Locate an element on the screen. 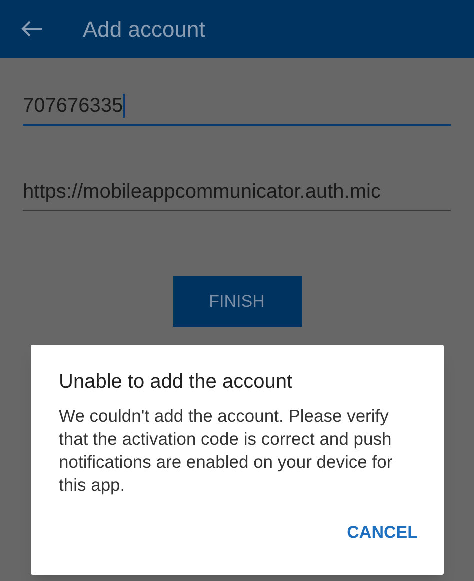  finish-button: FINISH is located at coordinates (237, 301).